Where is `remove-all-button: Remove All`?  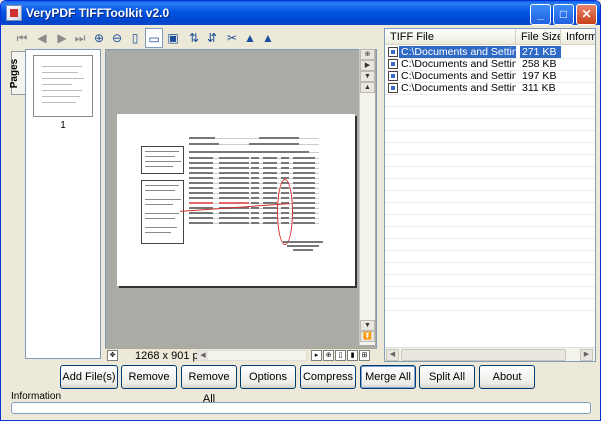
remove-all-button: Remove All is located at coordinates (209, 385).